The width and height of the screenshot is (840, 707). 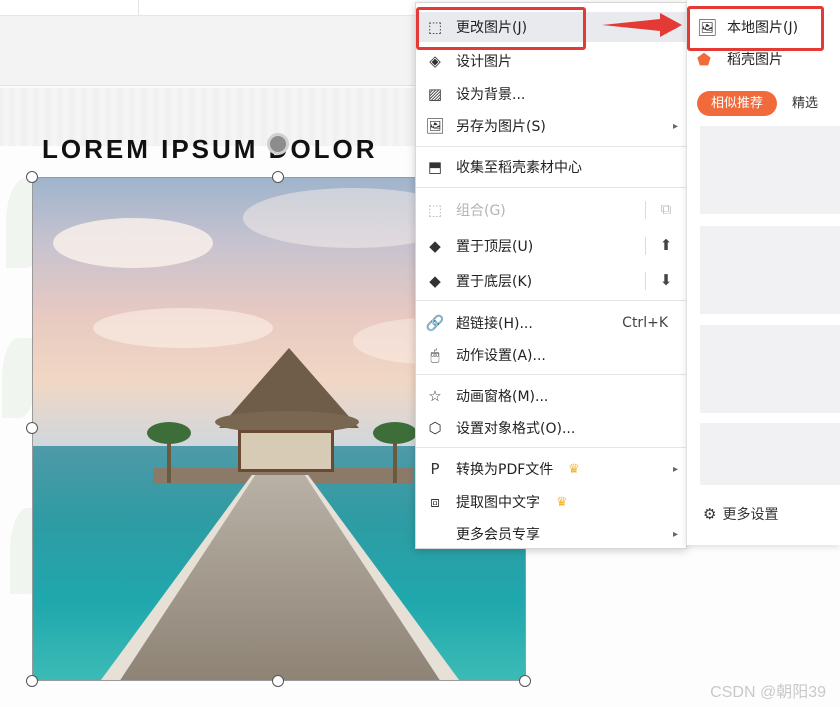 What do you see at coordinates (551, 534) in the screenshot?
I see `menu-item-more-vip: 更多会员专享 ▸` at bounding box center [551, 534].